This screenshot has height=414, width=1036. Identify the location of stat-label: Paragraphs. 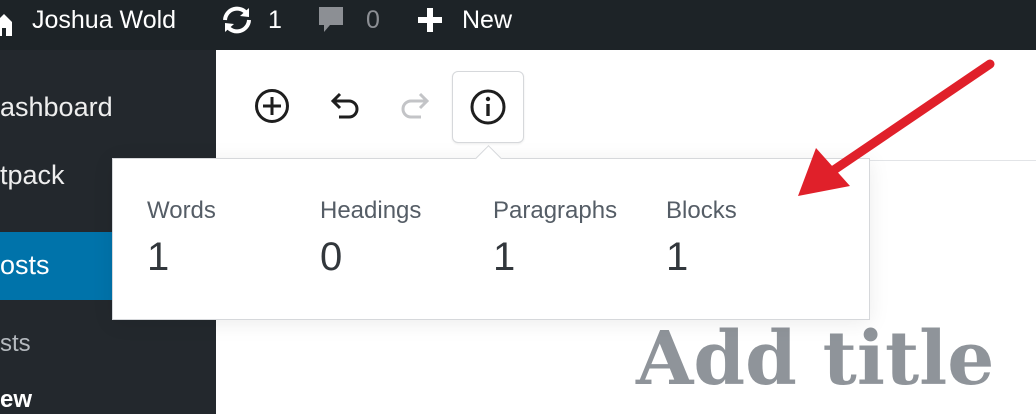
(555, 210).